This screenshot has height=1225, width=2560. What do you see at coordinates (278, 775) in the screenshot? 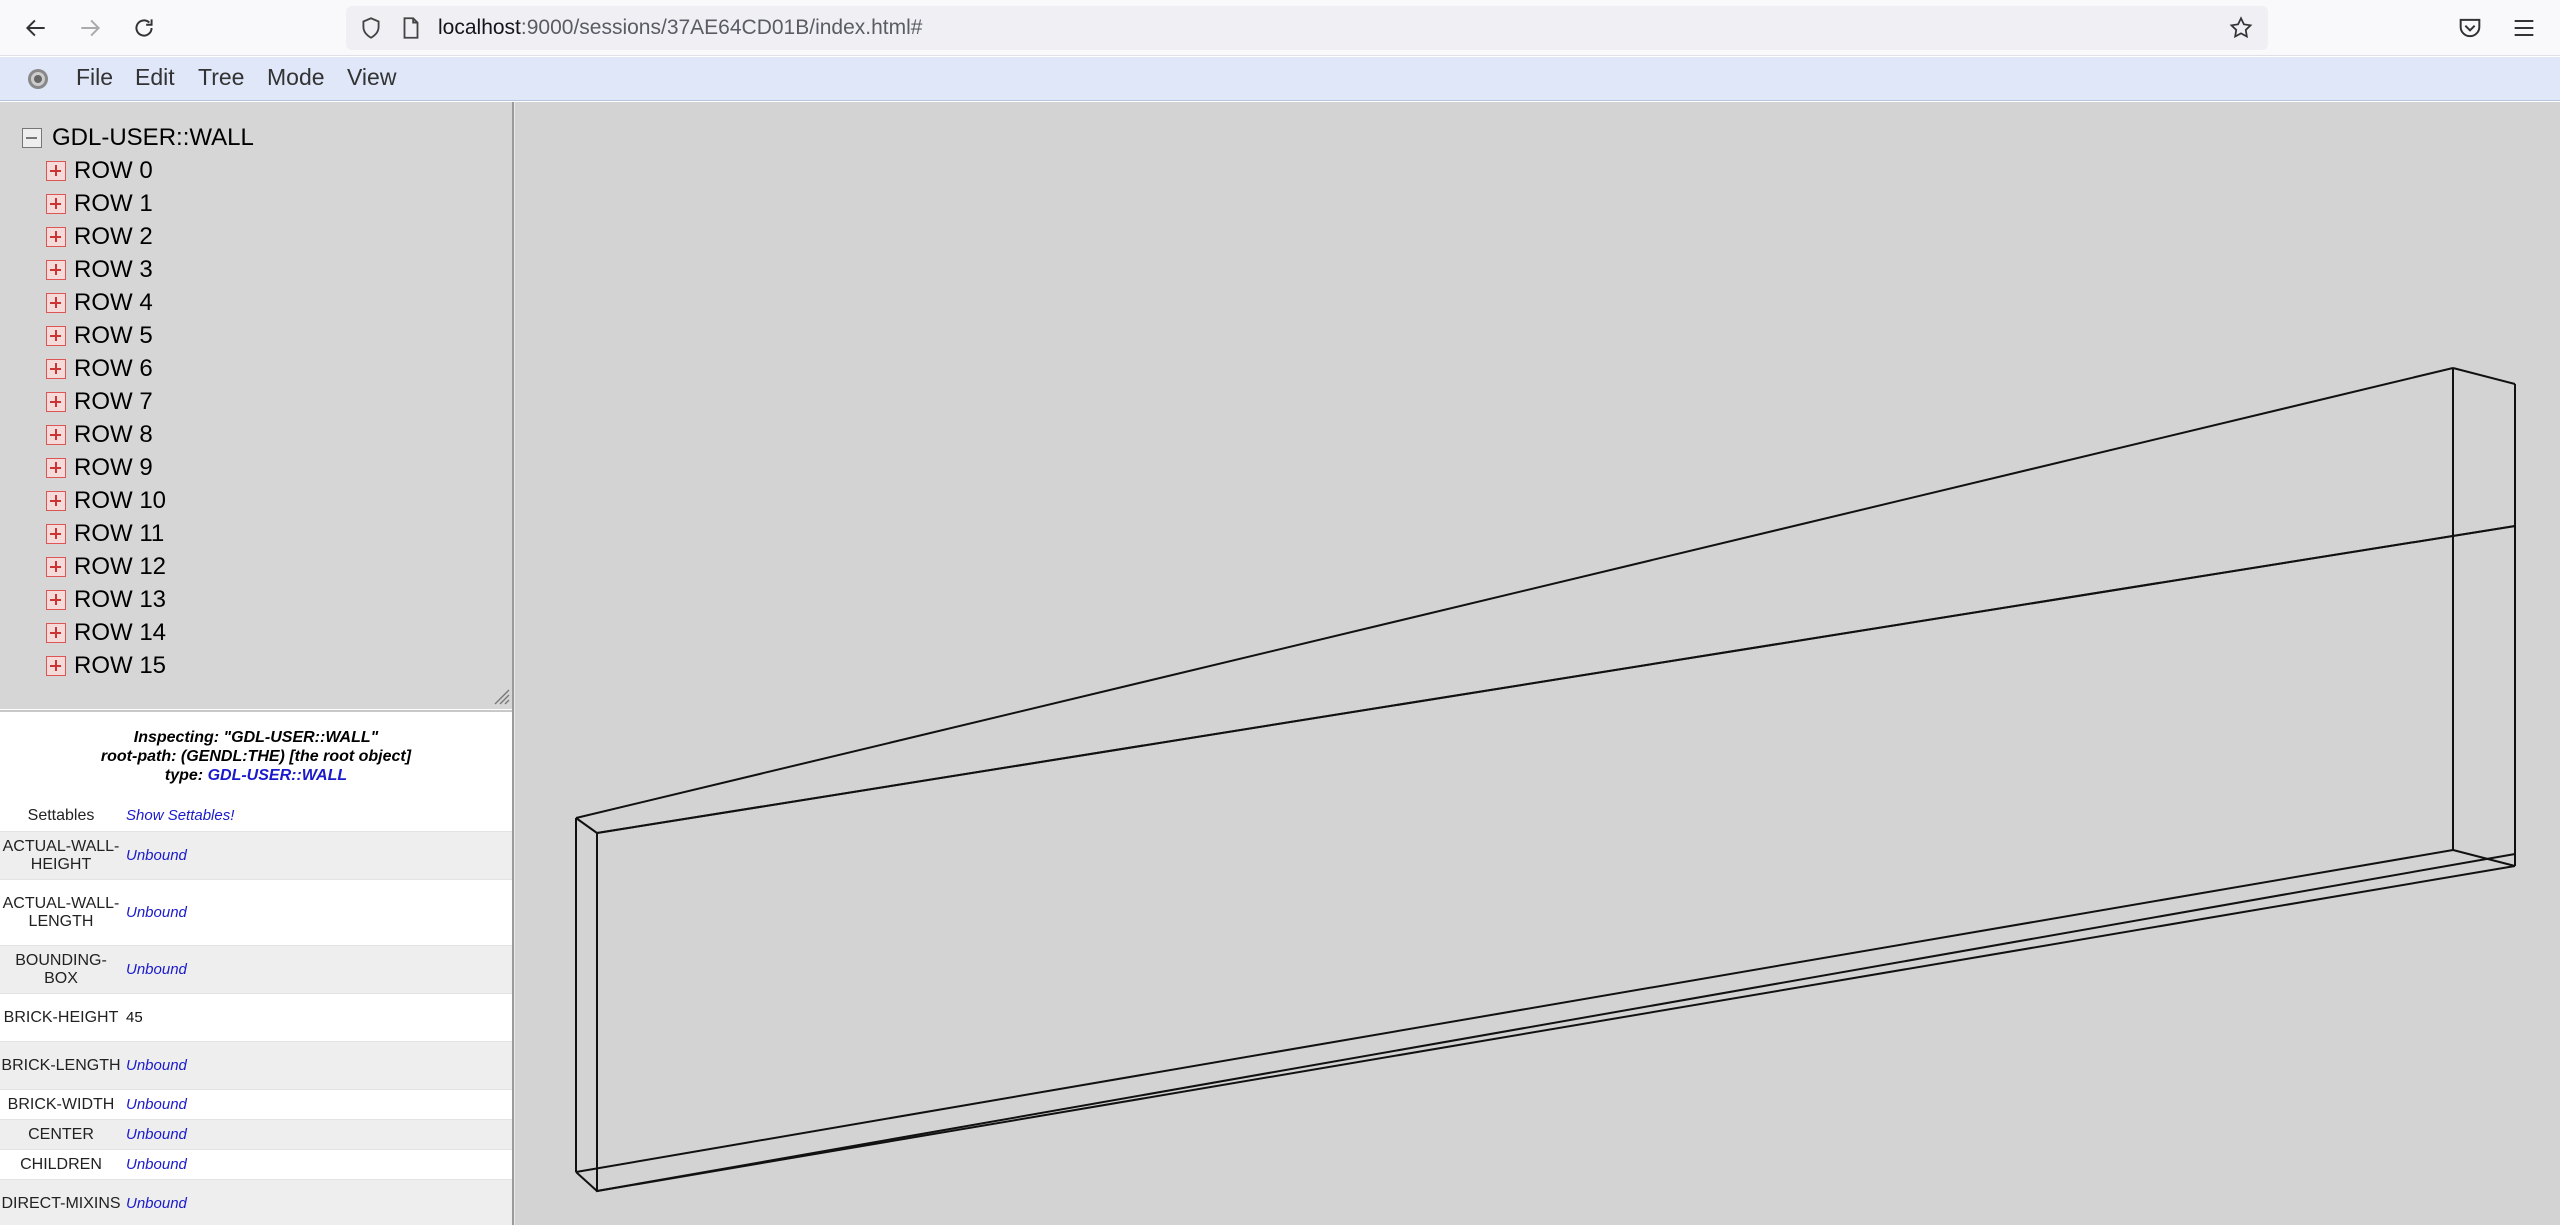
I see `type-link: GDL-USER::WALL` at bounding box center [278, 775].